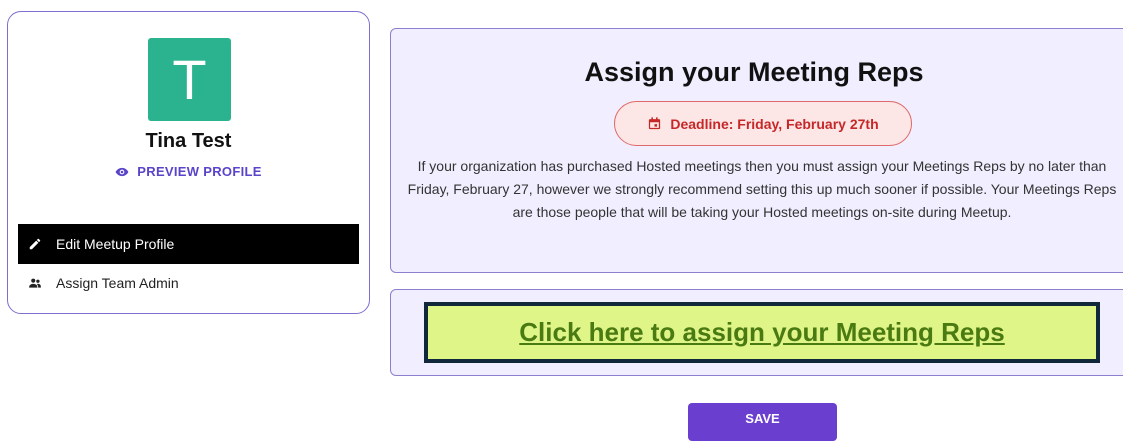 The width and height of the screenshot is (1123, 441). Describe the element at coordinates (188, 141) in the screenshot. I see `profile-name: Tina Test` at that location.